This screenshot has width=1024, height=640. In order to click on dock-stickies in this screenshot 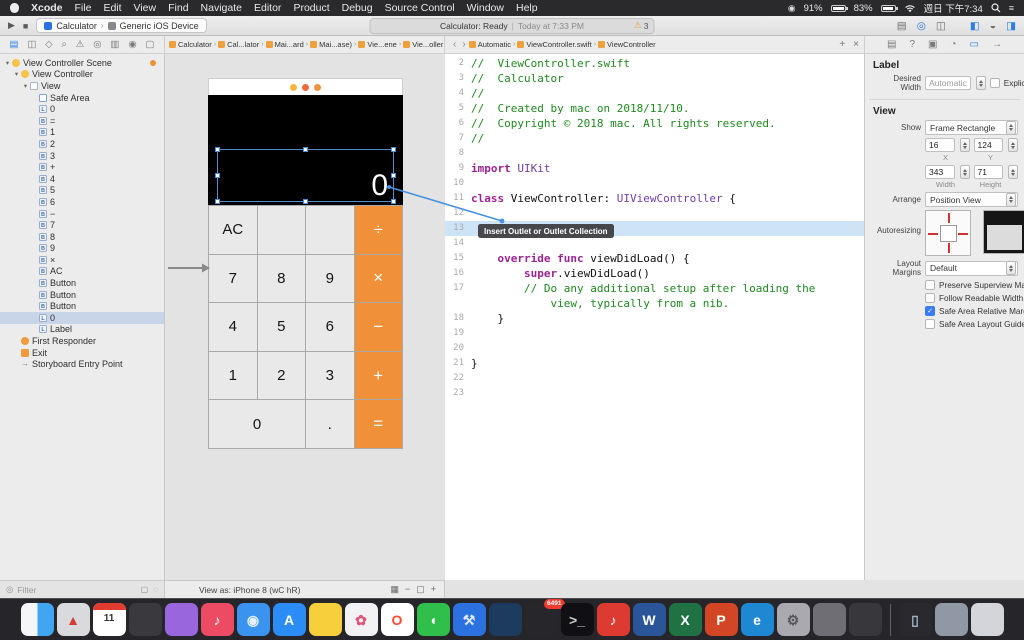, I will do `click(325, 619)`.